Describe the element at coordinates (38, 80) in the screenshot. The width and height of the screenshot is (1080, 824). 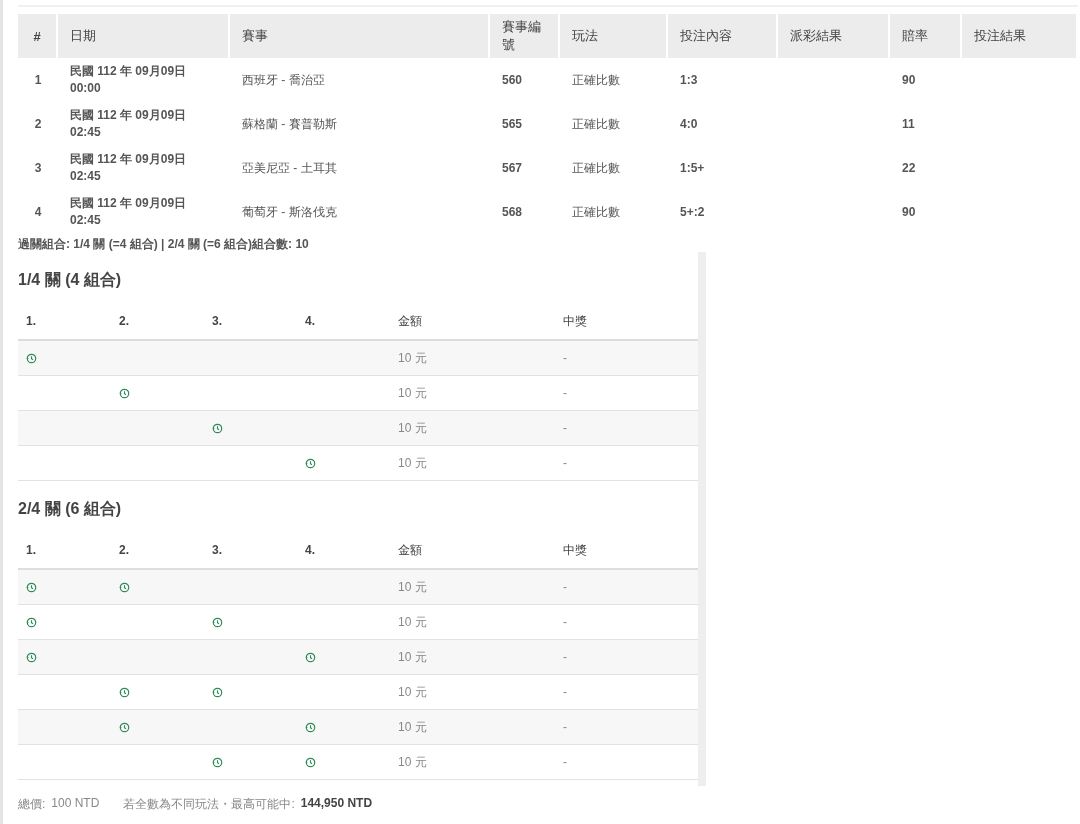
I see `row-number: 1` at that location.